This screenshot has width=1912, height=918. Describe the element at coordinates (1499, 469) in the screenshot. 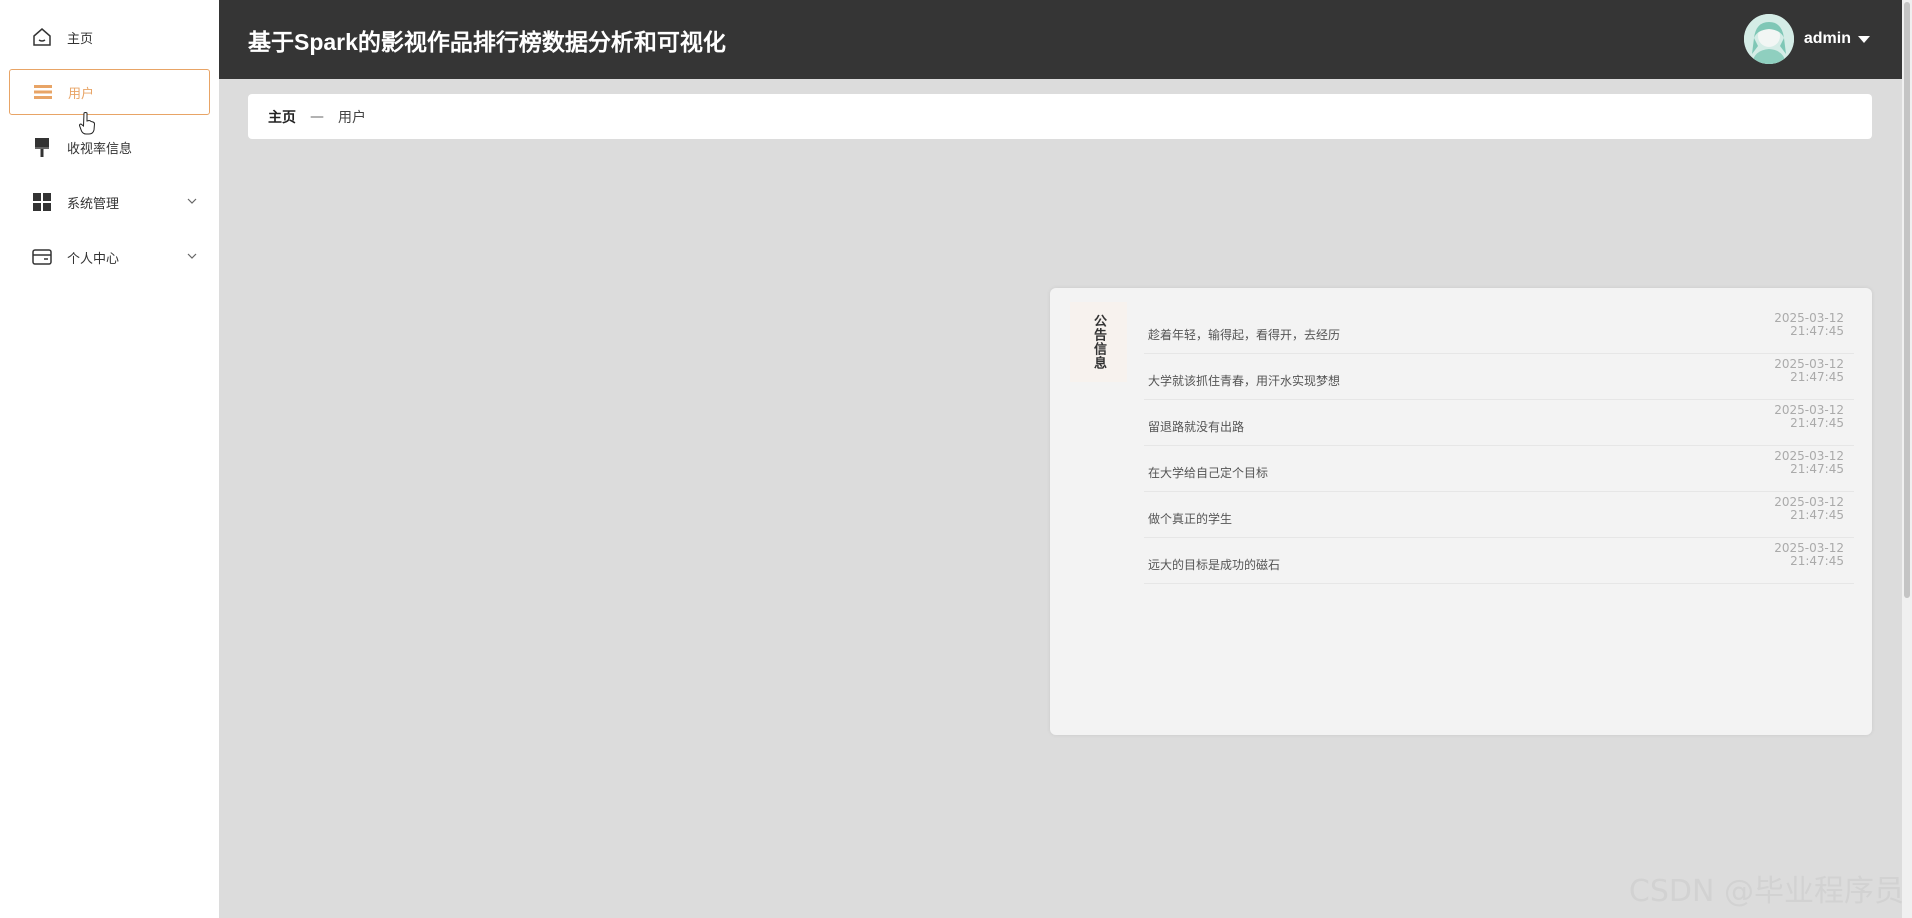

I see `list-item: 在大学给自己定个目标 2025-03-12 21:47:45` at that location.